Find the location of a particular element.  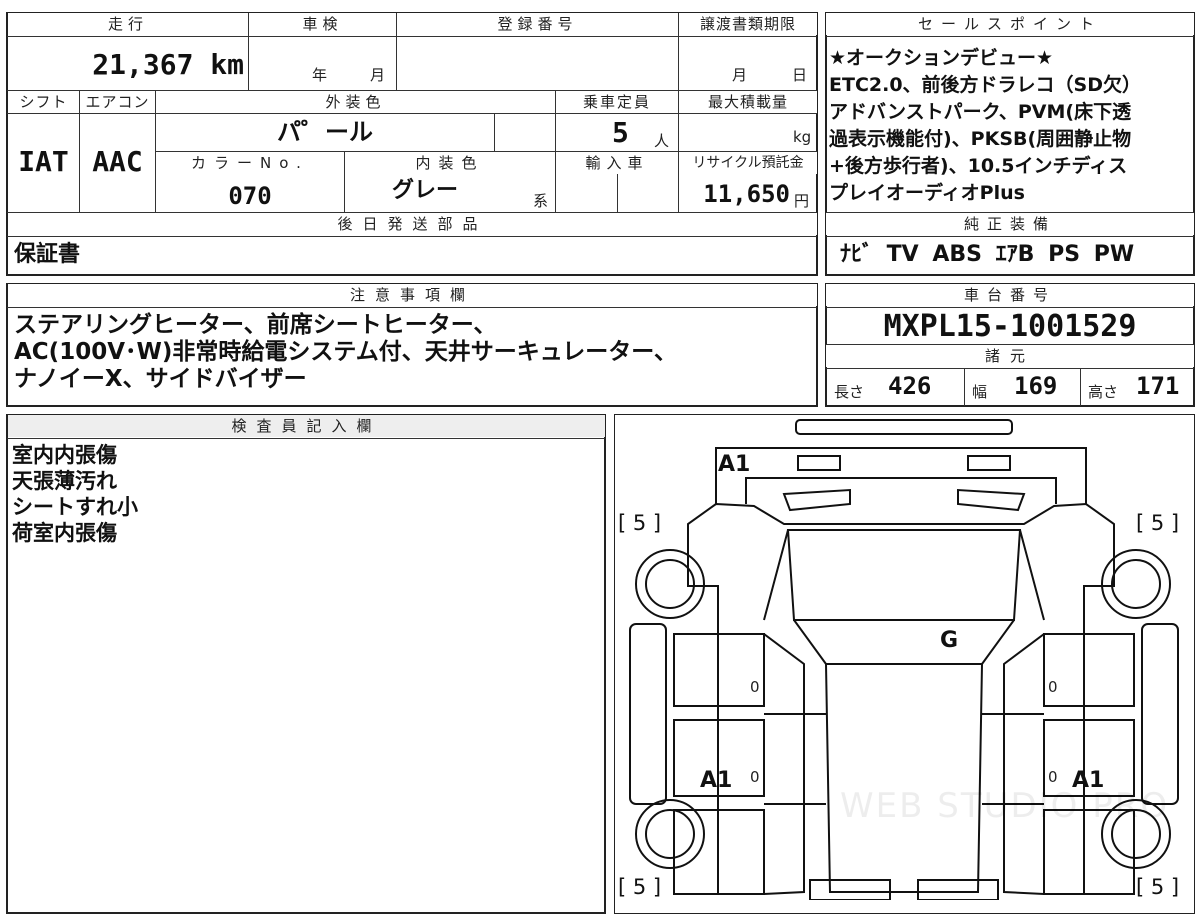

capacity-unit: 人 is located at coordinates (662, 141).